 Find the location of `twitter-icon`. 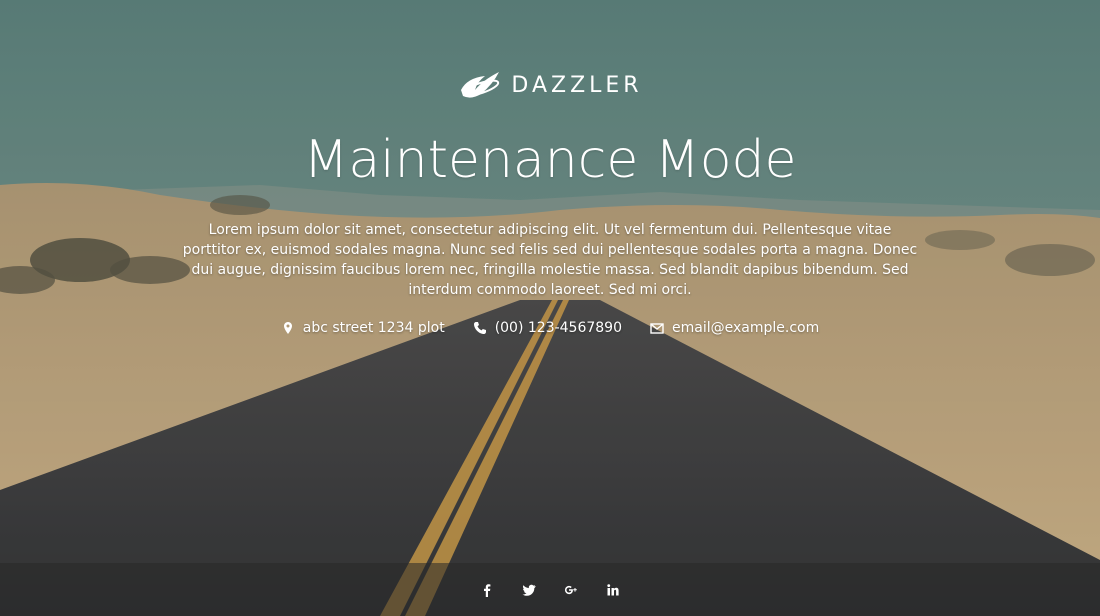

twitter-icon is located at coordinates (529, 590).